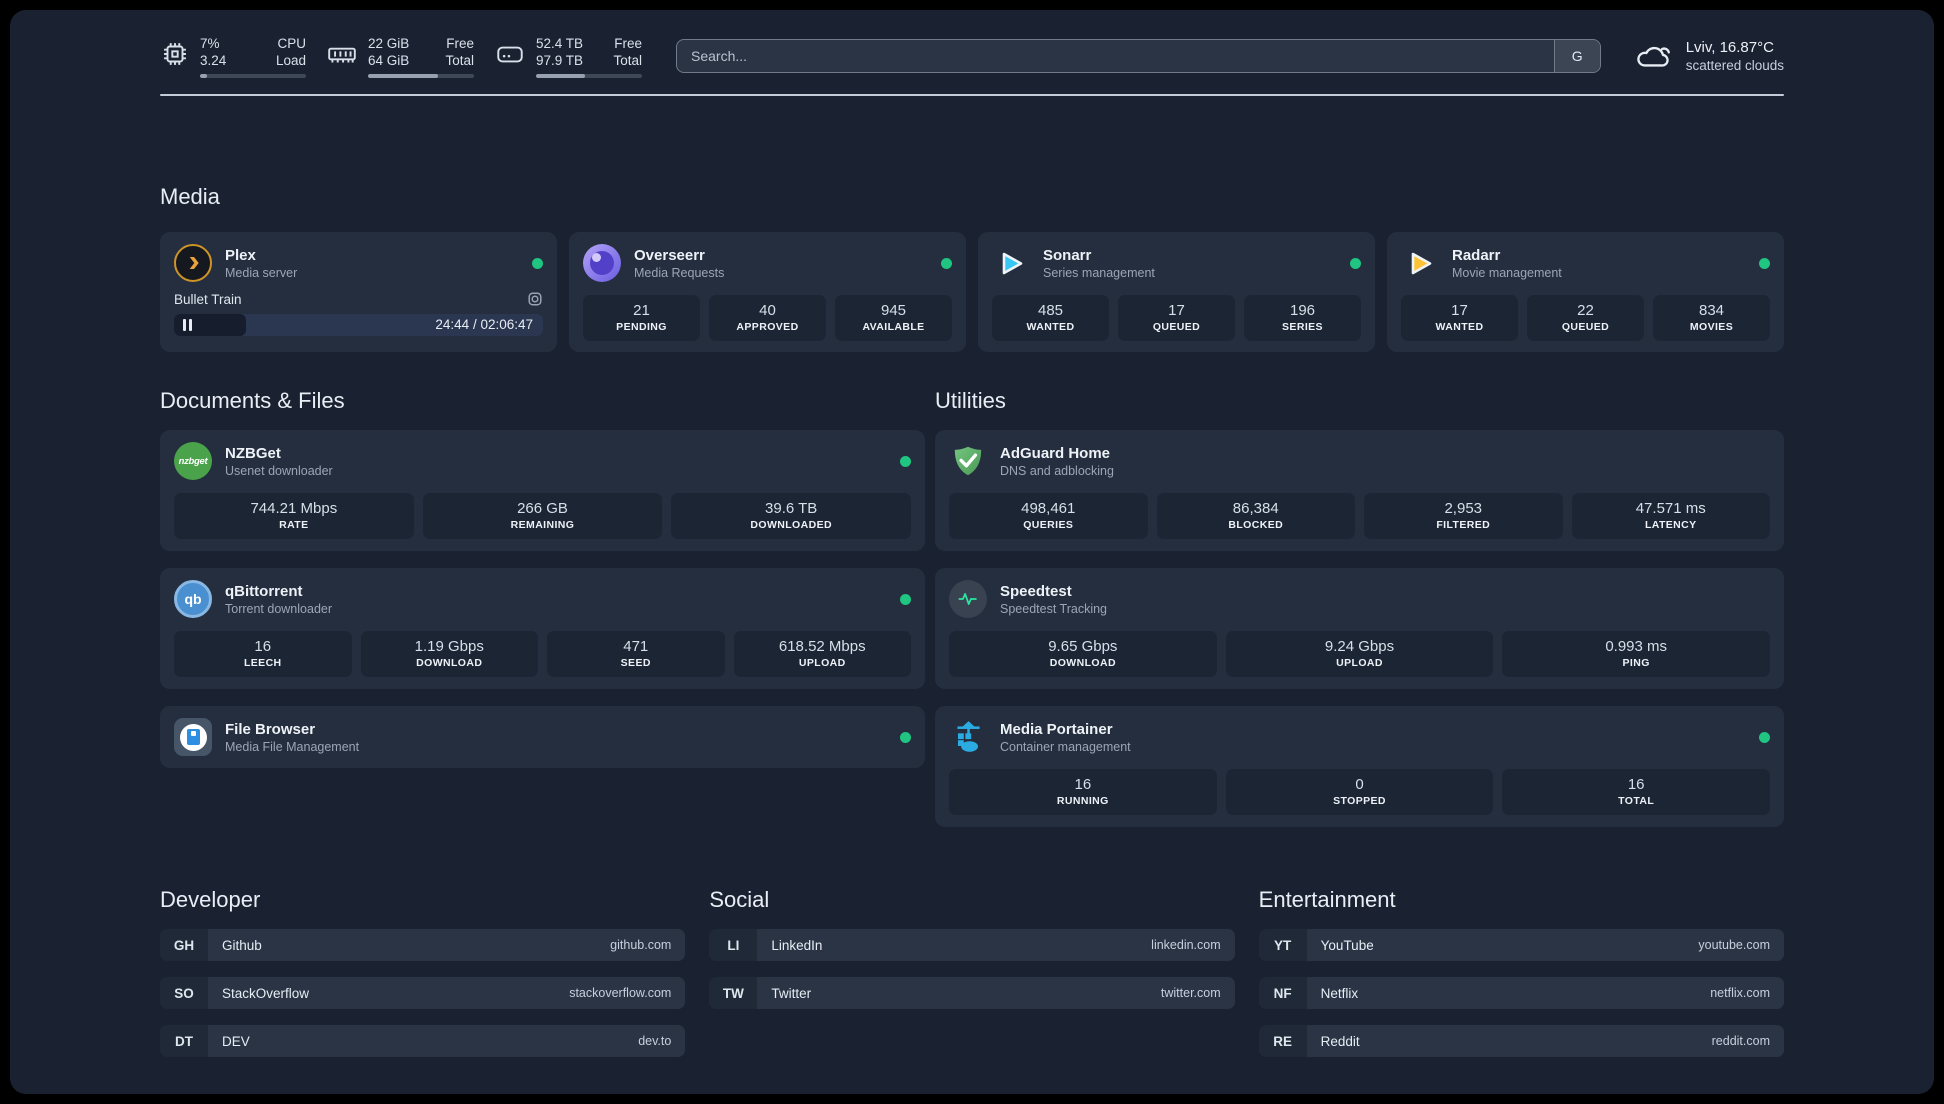 This screenshot has height=1104, width=1944. What do you see at coordinates (210, 43) in the screenshot?
I see `cpu-percent: 7%` at bounding box center [210, 43].